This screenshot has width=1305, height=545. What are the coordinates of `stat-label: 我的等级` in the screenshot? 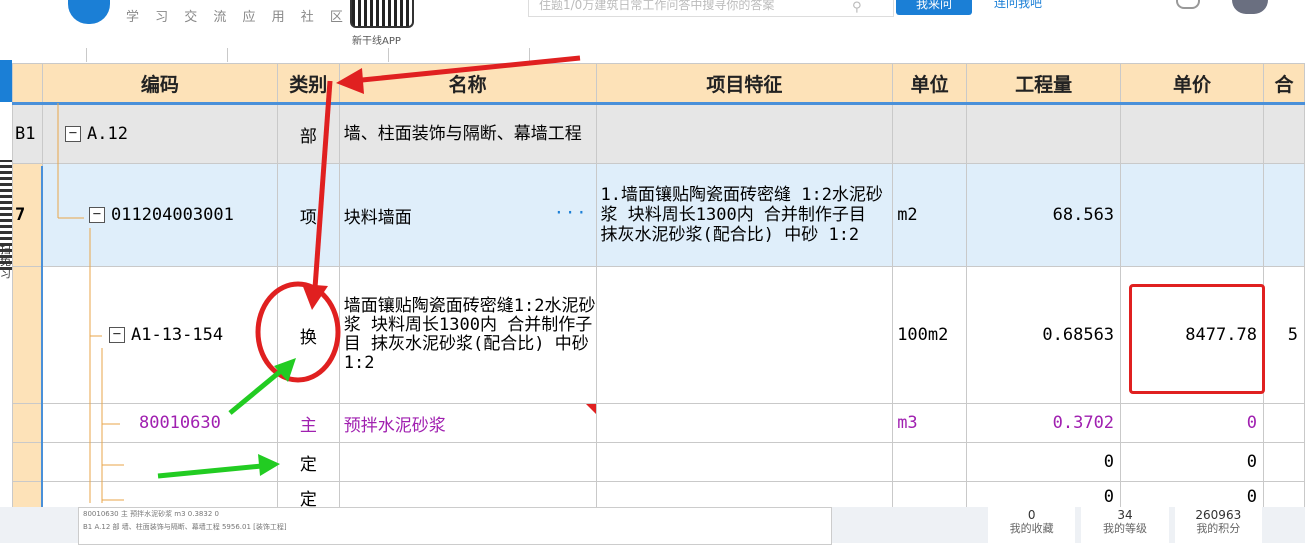 It's located at (1124, 528).